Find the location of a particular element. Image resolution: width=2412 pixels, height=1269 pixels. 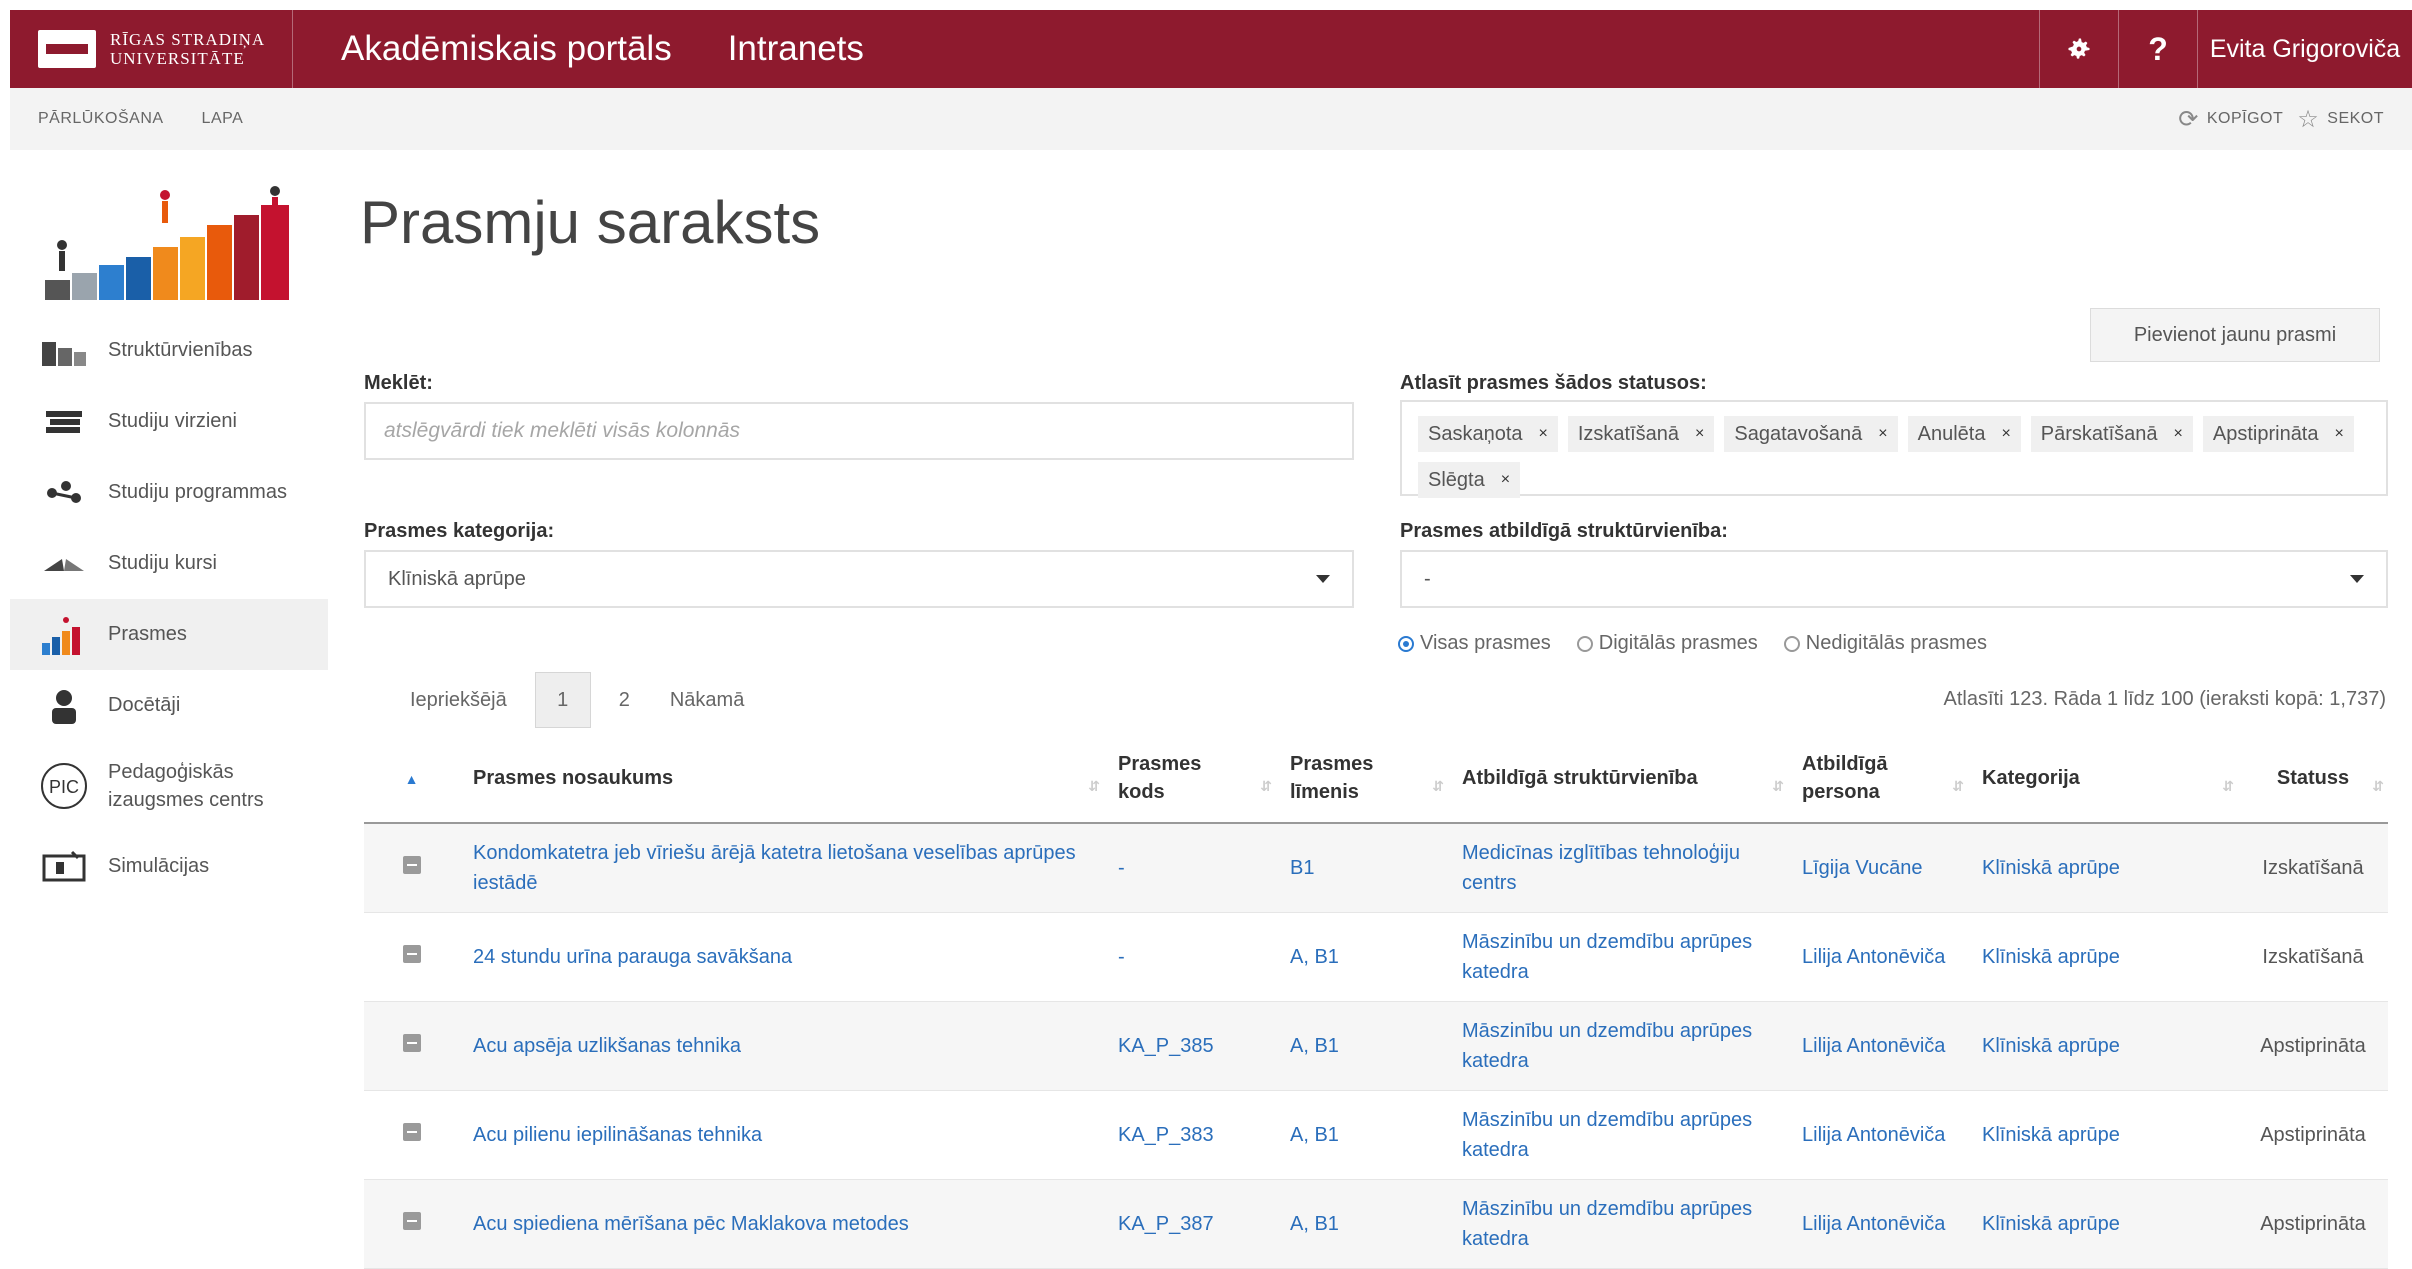

status-tag: Pārskatīšanā × is located at coordinates (2111, 434).